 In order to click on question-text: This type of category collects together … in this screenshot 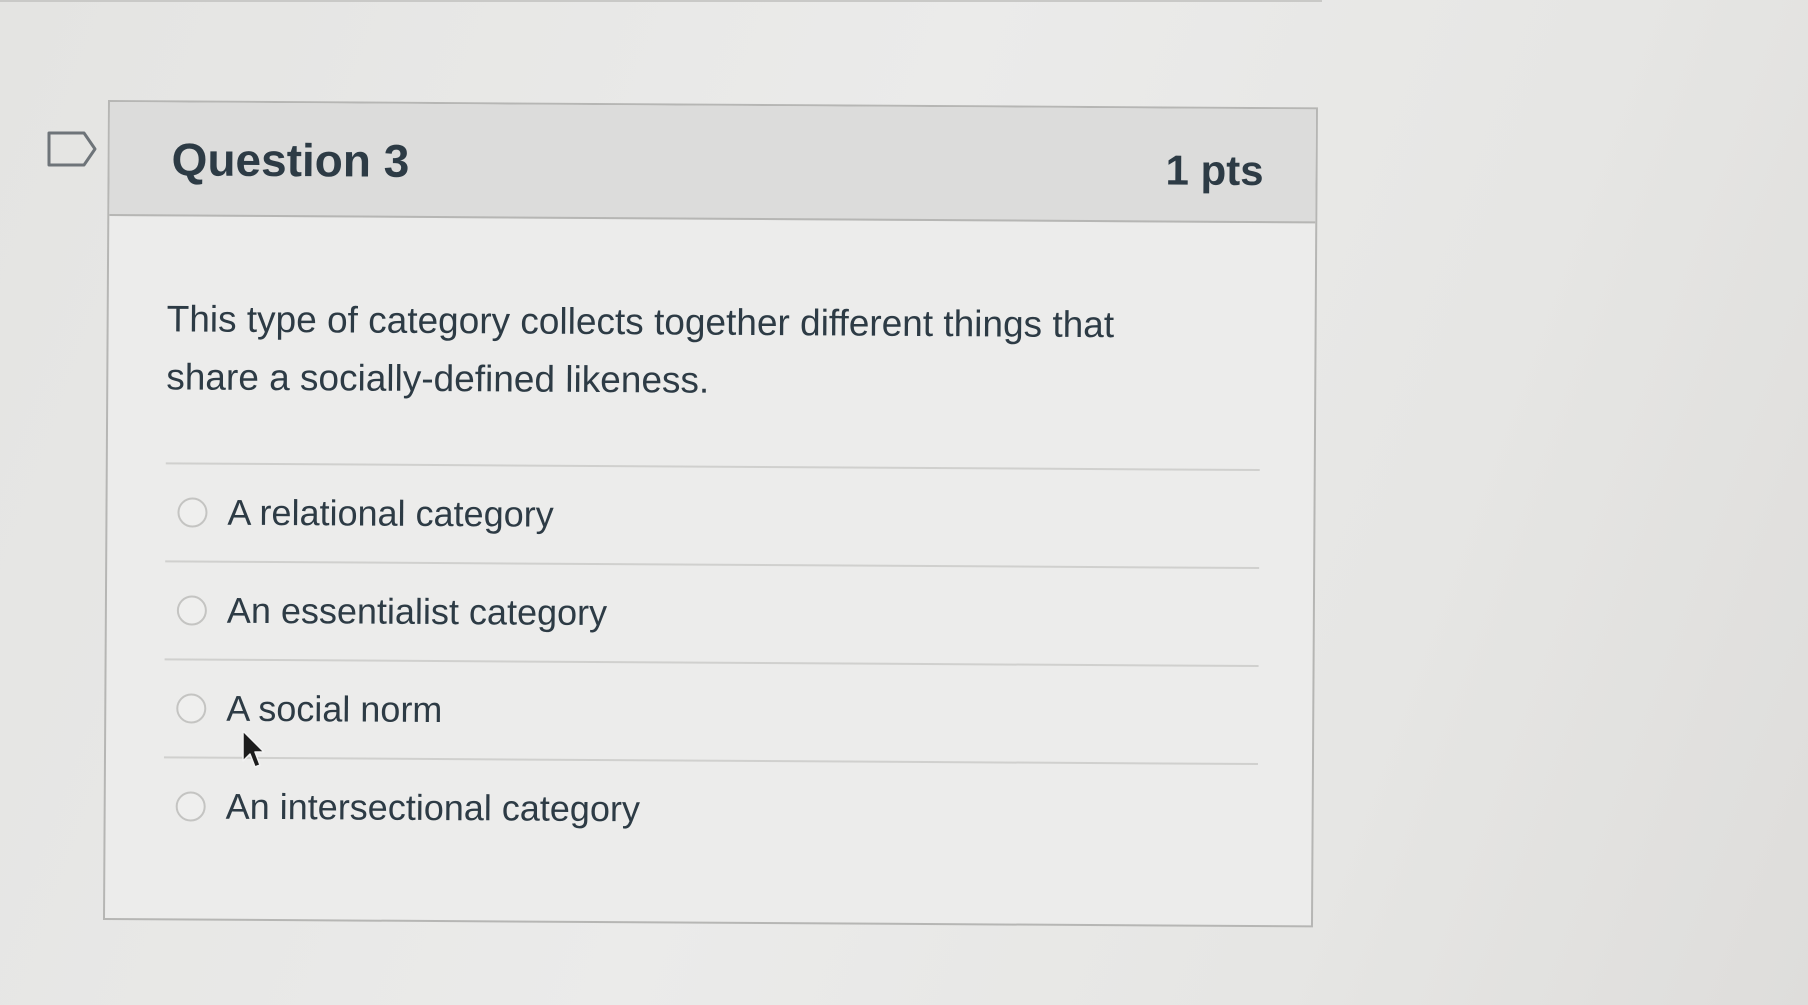, I will do `click(640, 349)`.